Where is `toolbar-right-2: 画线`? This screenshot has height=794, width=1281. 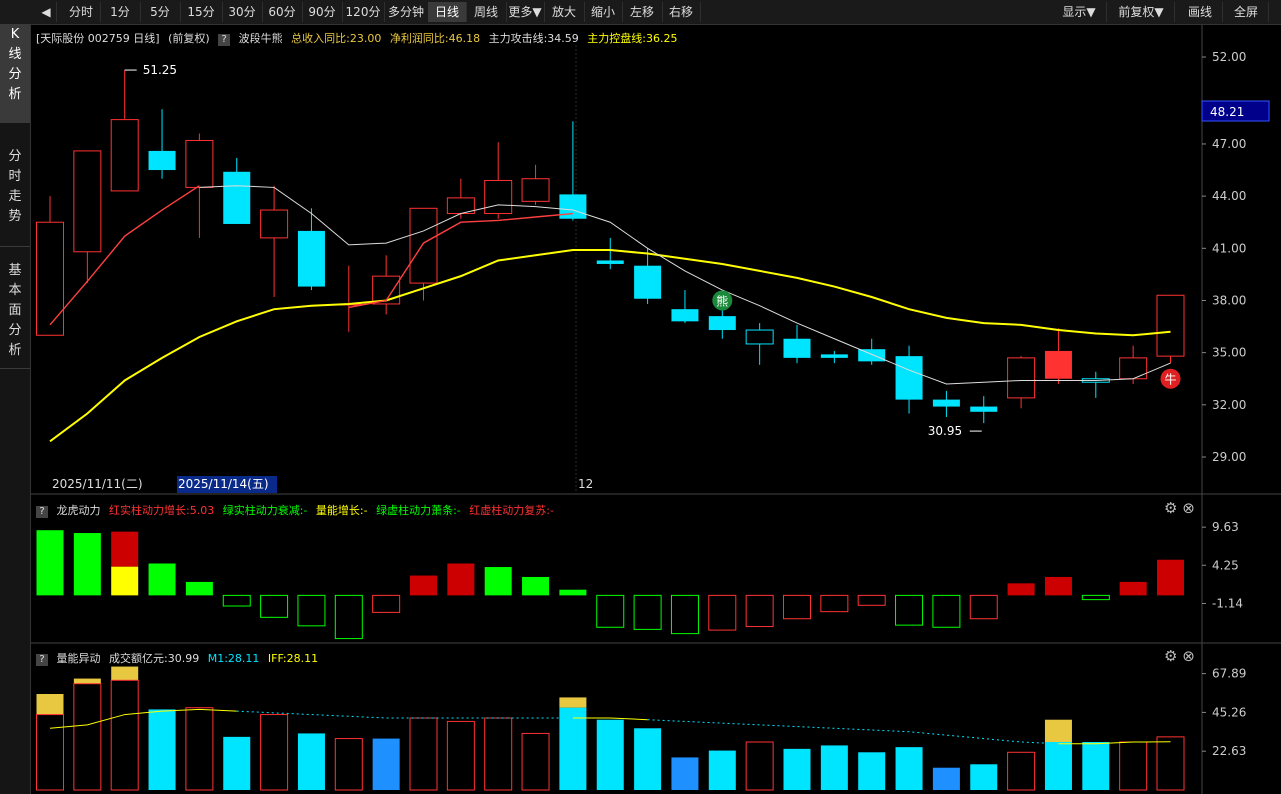 toolbar-right-2: 画线 is located at coordinates (1200, 12).